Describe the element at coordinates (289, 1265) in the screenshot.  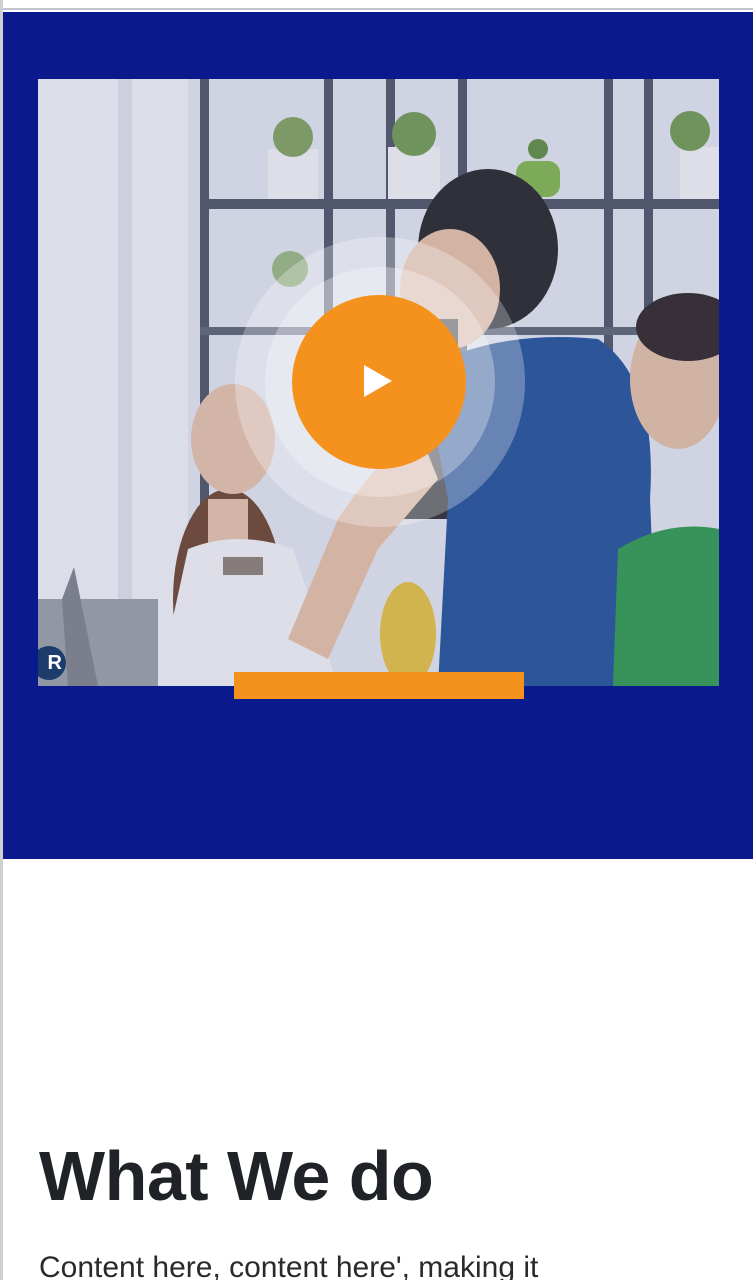
I see `section-body-text: Content here, content here', making it` at that location.